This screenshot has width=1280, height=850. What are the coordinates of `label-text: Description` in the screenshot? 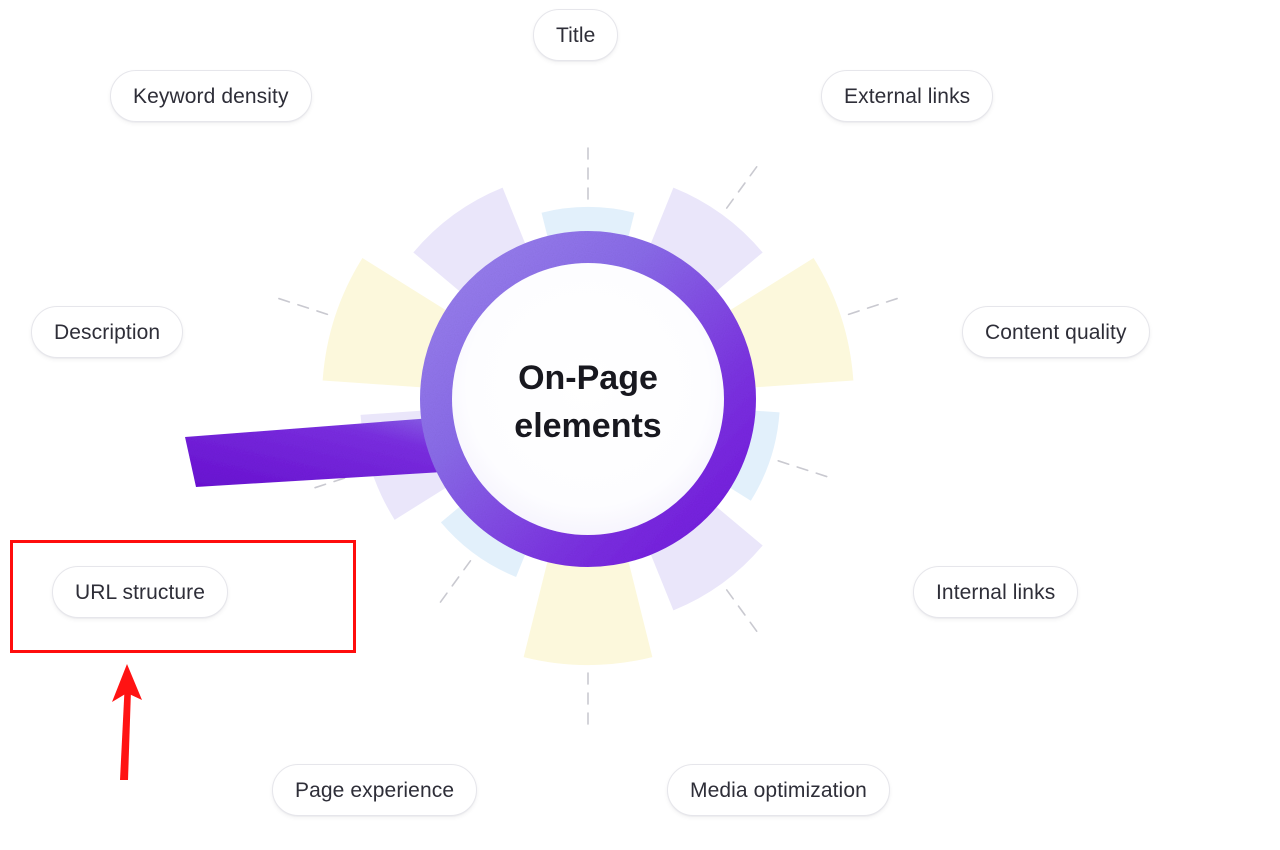 It's located at (107, 332).